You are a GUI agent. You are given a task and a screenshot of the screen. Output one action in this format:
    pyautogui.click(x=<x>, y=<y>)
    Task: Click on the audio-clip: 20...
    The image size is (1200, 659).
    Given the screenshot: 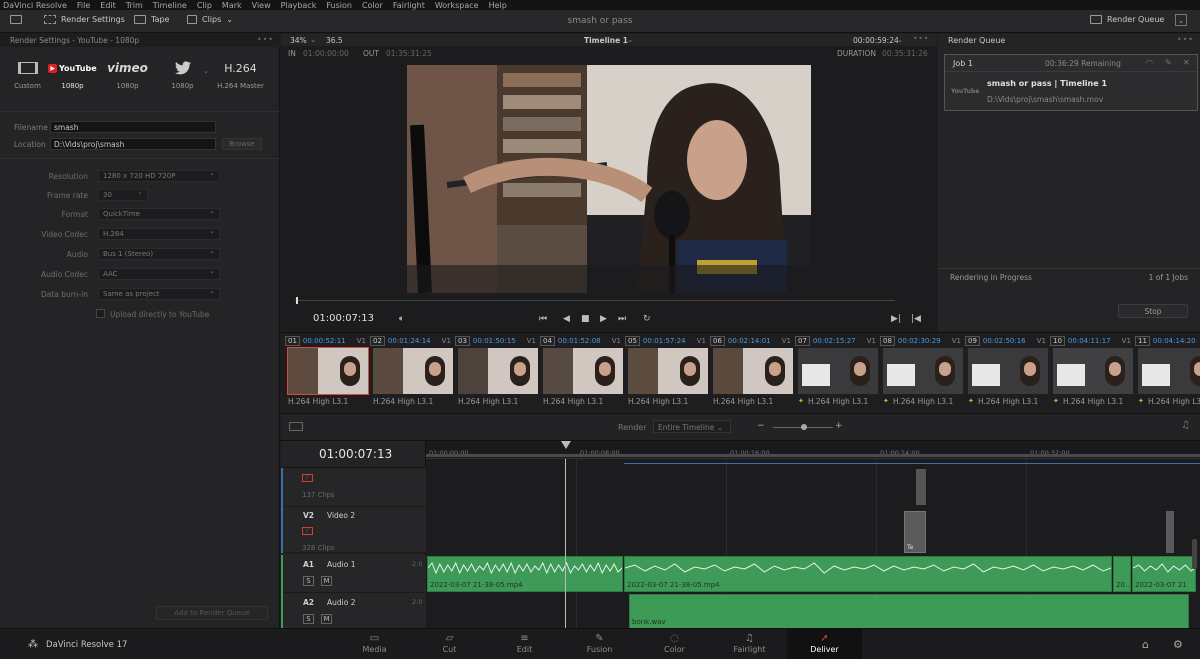 What is the action you would take?
    pyautogui.click(x=1122, y=574)
    